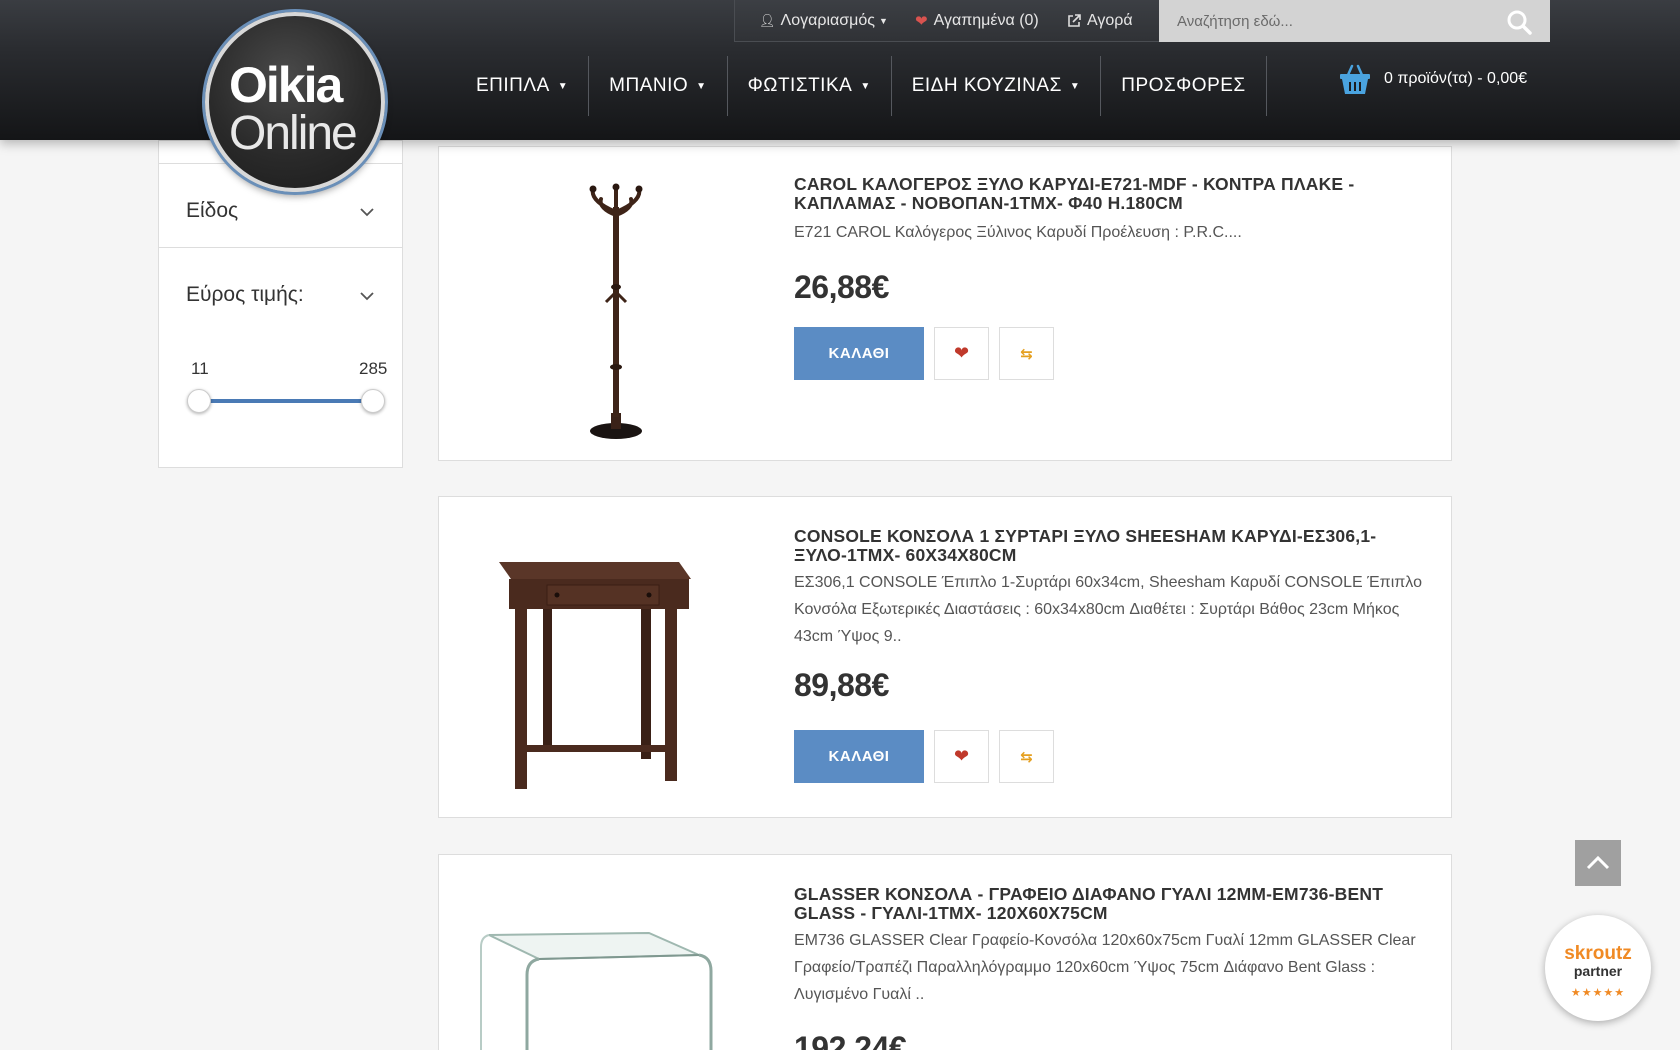 This screenshot has height=1050, width=1680. What do you see at coordinates (212, 210) in the screenshot?
I see `filter-type-label: Είδος` at bounding box center [212, 210].